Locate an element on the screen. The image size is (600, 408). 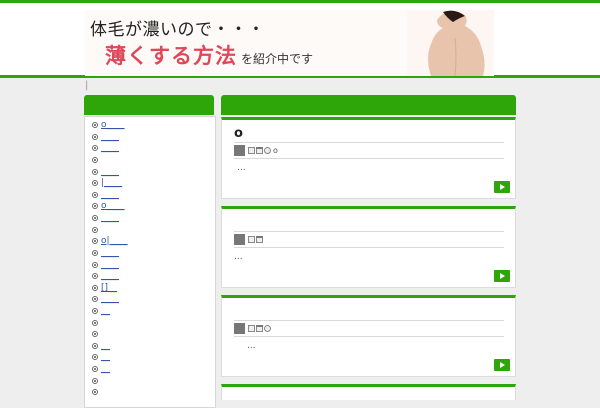
banner-tagline: を紹介中です is located at coordinates (277, 59).